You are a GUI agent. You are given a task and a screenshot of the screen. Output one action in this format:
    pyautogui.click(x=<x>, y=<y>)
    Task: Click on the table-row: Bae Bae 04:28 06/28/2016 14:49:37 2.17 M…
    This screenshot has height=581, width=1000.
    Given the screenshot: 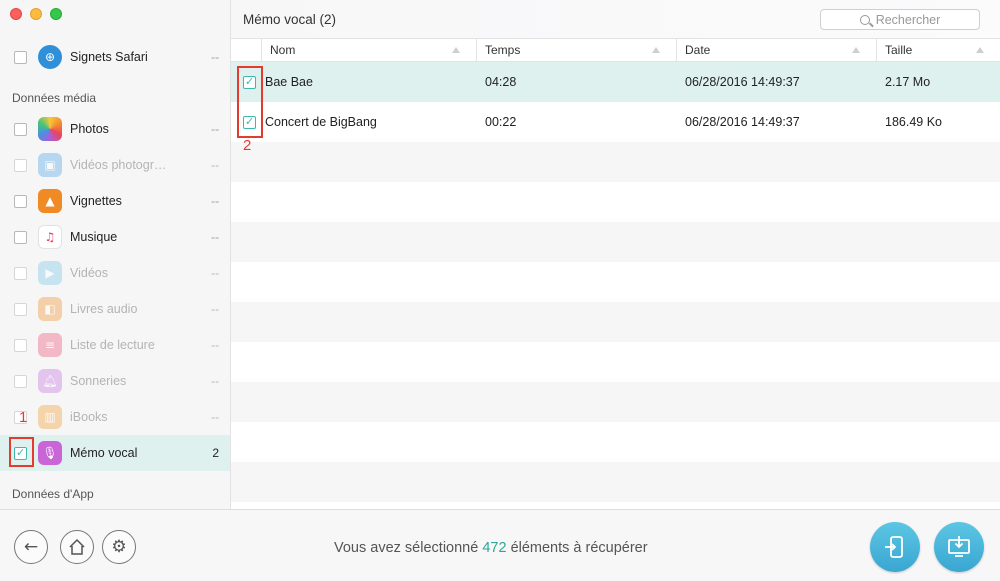 What is the action you would take?
    pyautogui.click(x=615, y=82)
    